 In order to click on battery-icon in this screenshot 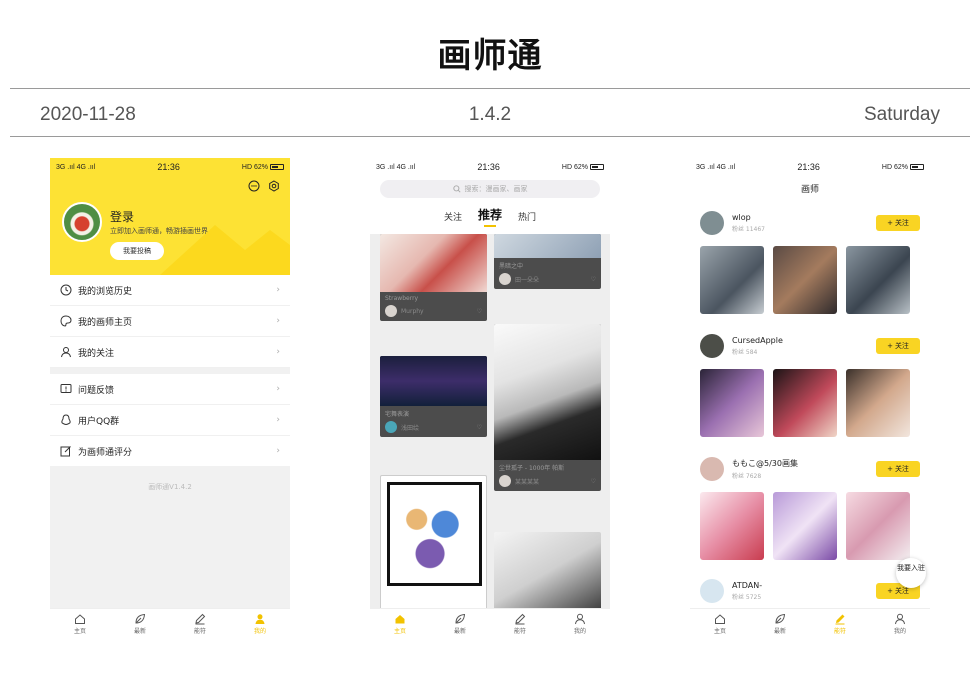, I will do `click(917, 166)`.